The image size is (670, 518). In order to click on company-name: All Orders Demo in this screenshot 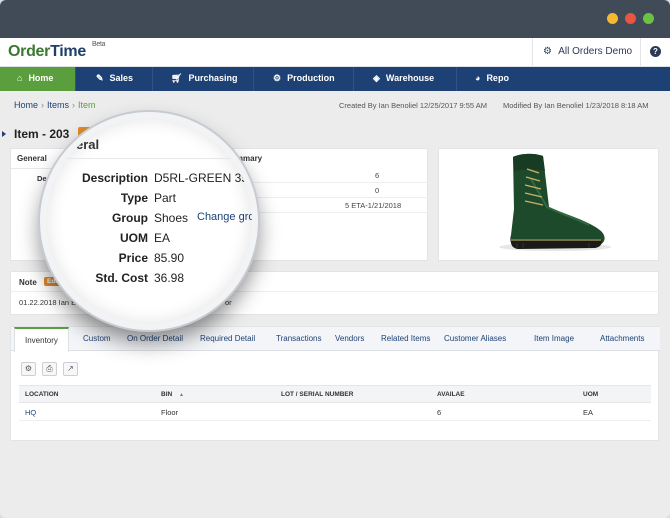, I will do `click(595, 51)`.